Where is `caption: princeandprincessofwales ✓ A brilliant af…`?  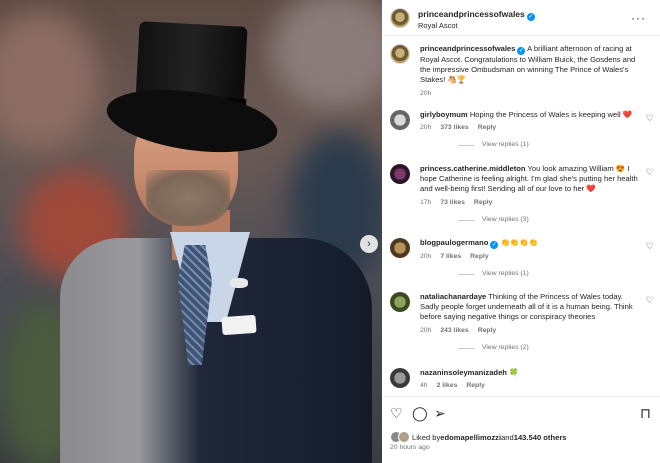 caption: princeandprincessofwales ✓ A brilliant af… is located at coordinates (521, 77).